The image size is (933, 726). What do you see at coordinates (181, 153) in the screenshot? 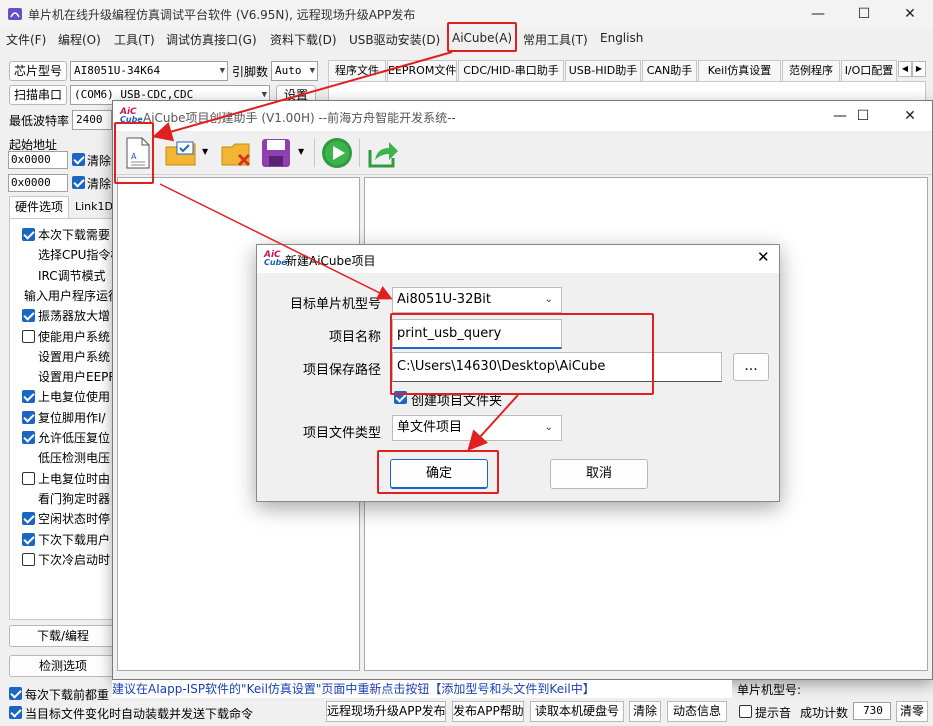
I see `open-folder-icon` at bounding box center [181, 153].